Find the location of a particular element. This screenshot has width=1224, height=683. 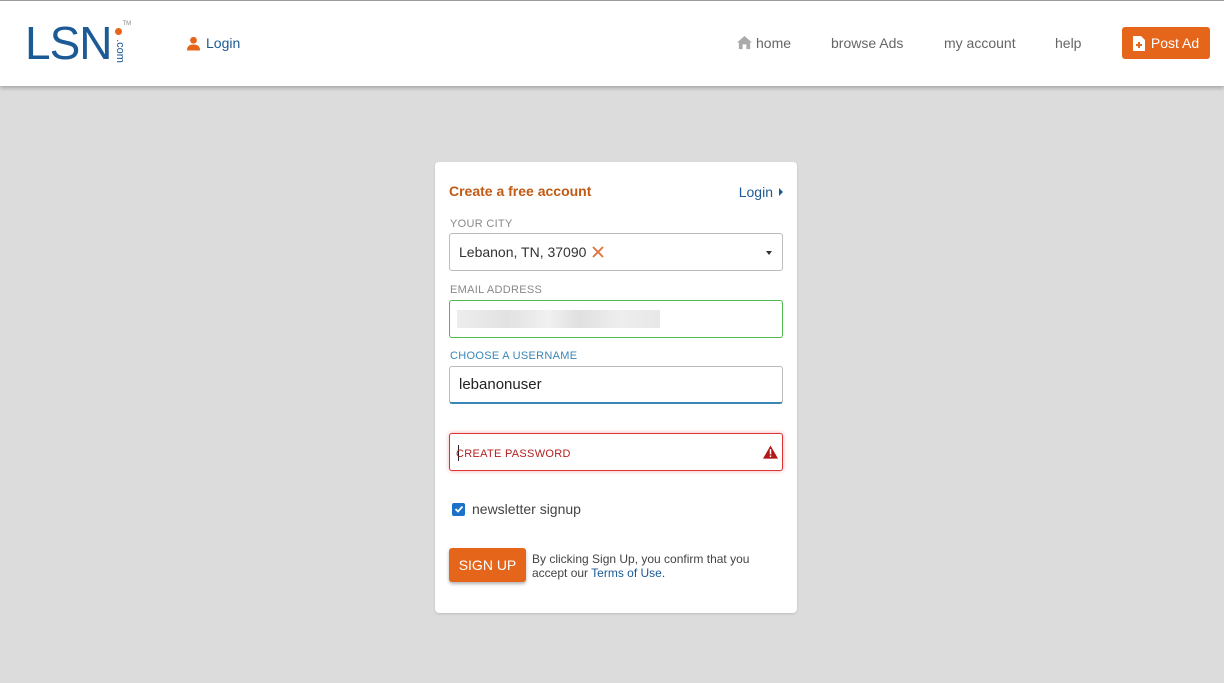

email-label: EMAIL ADDRESS is located at coordinates (496, 290).